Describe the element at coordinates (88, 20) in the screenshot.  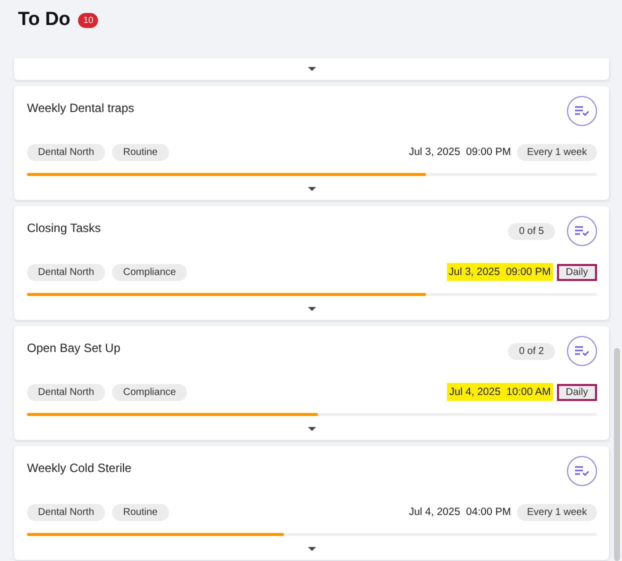
I see `count-badge: 10` at that location.